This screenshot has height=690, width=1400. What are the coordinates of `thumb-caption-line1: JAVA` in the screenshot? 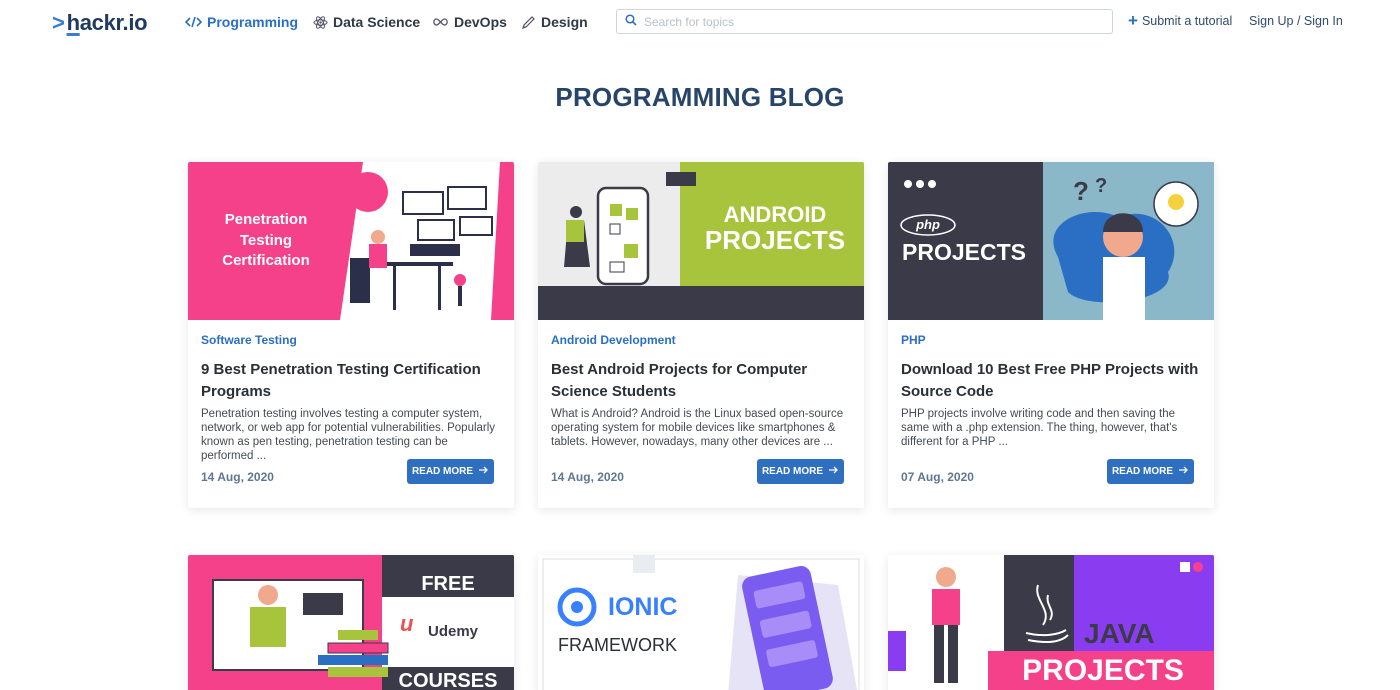 It's located at (1119, 633).